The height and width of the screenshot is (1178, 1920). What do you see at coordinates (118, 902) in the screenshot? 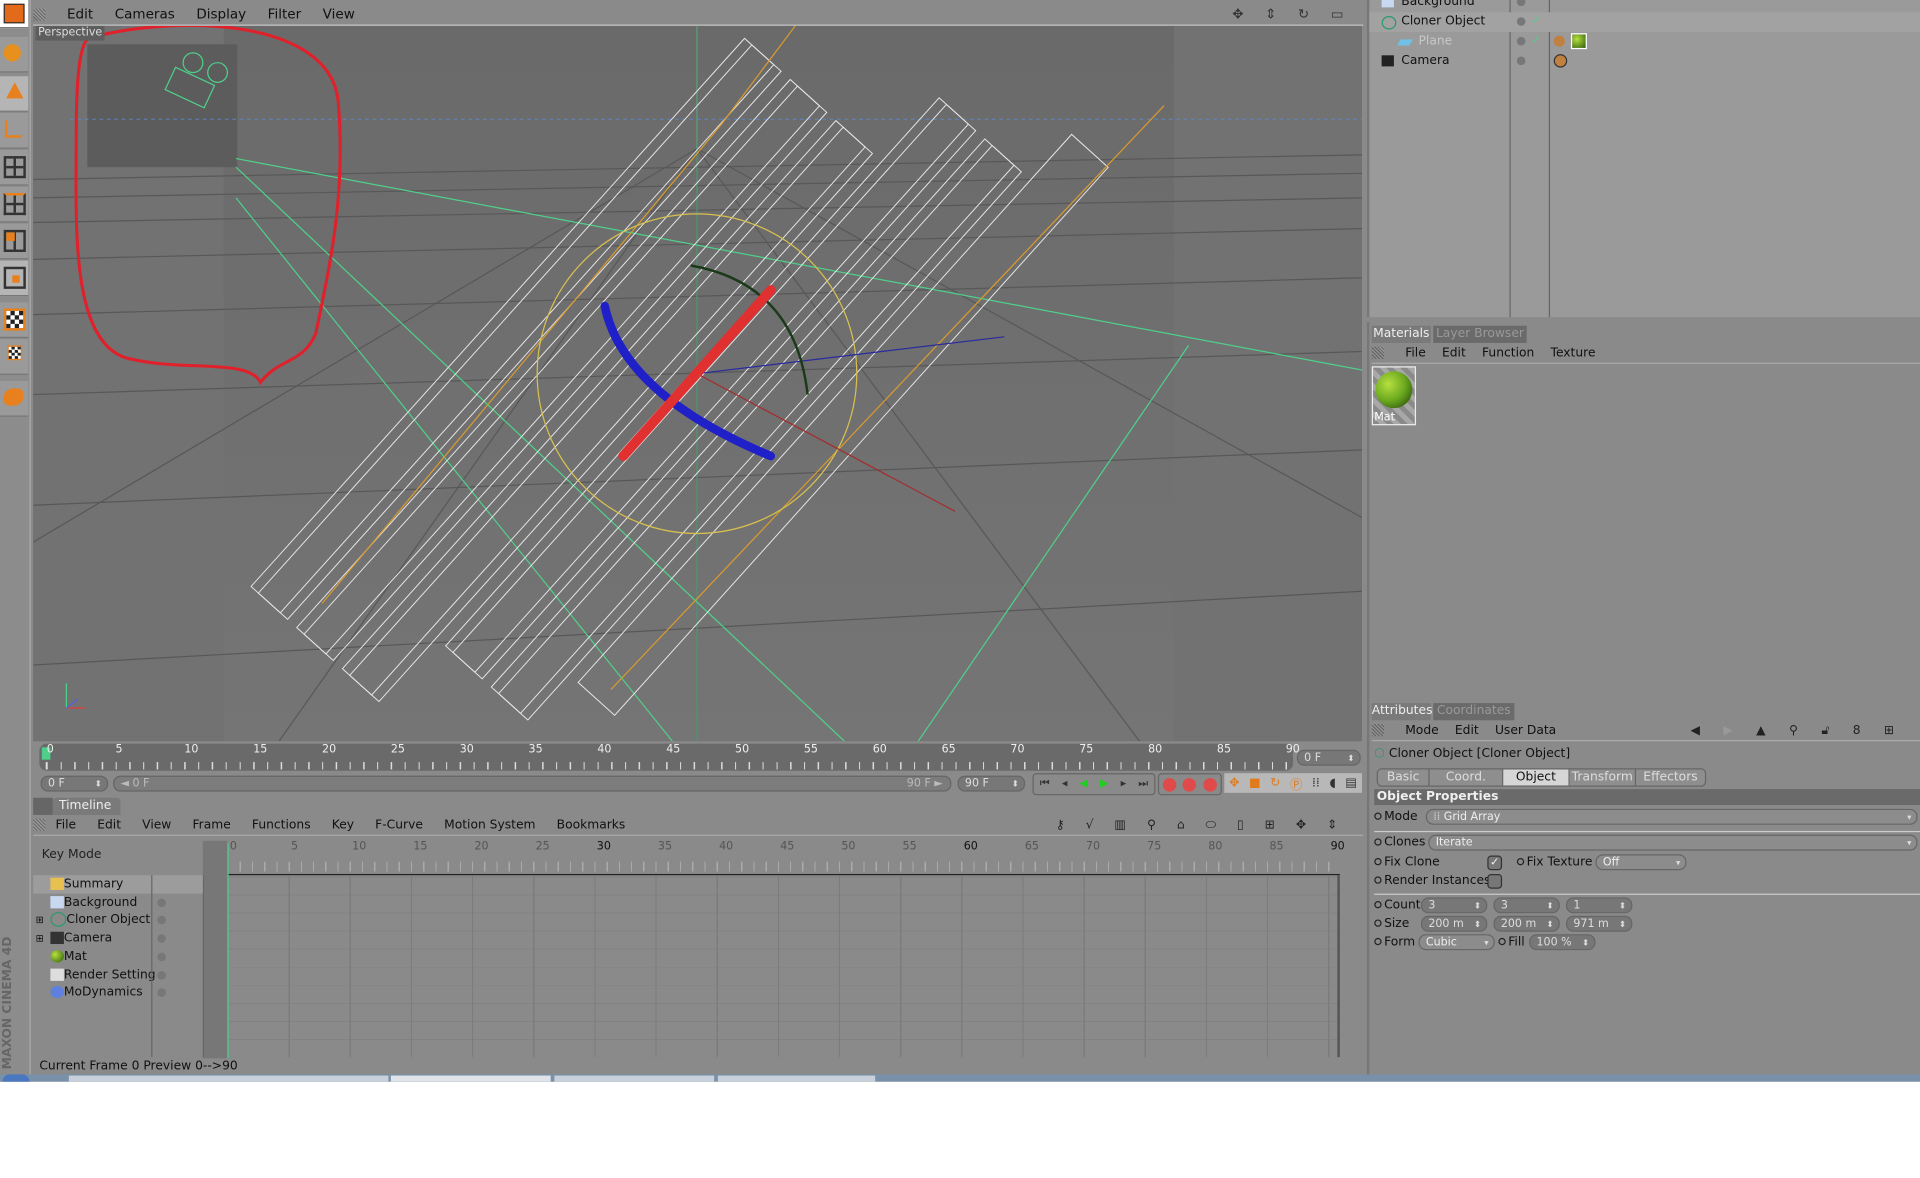
I see `track-row: Background` at bounding box center [118, 902].